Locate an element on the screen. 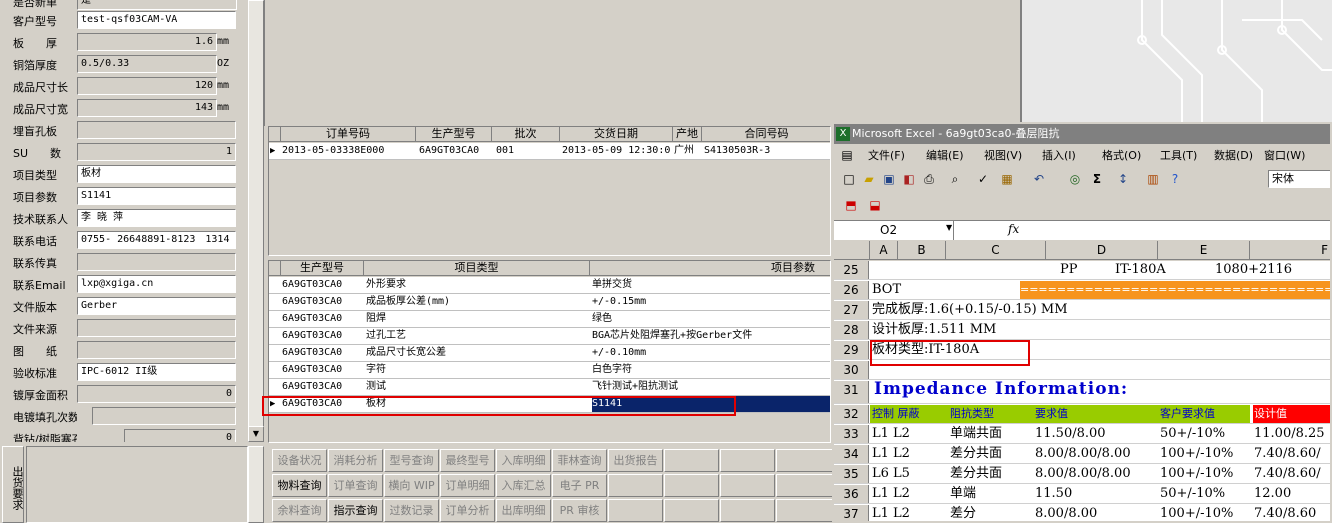 The height and width of the screenshot is (523, 1332). sheet-row: 36 L1 L2 单端 11.50 50+/-10% 12.00 is located at coordinates (1082, 494).